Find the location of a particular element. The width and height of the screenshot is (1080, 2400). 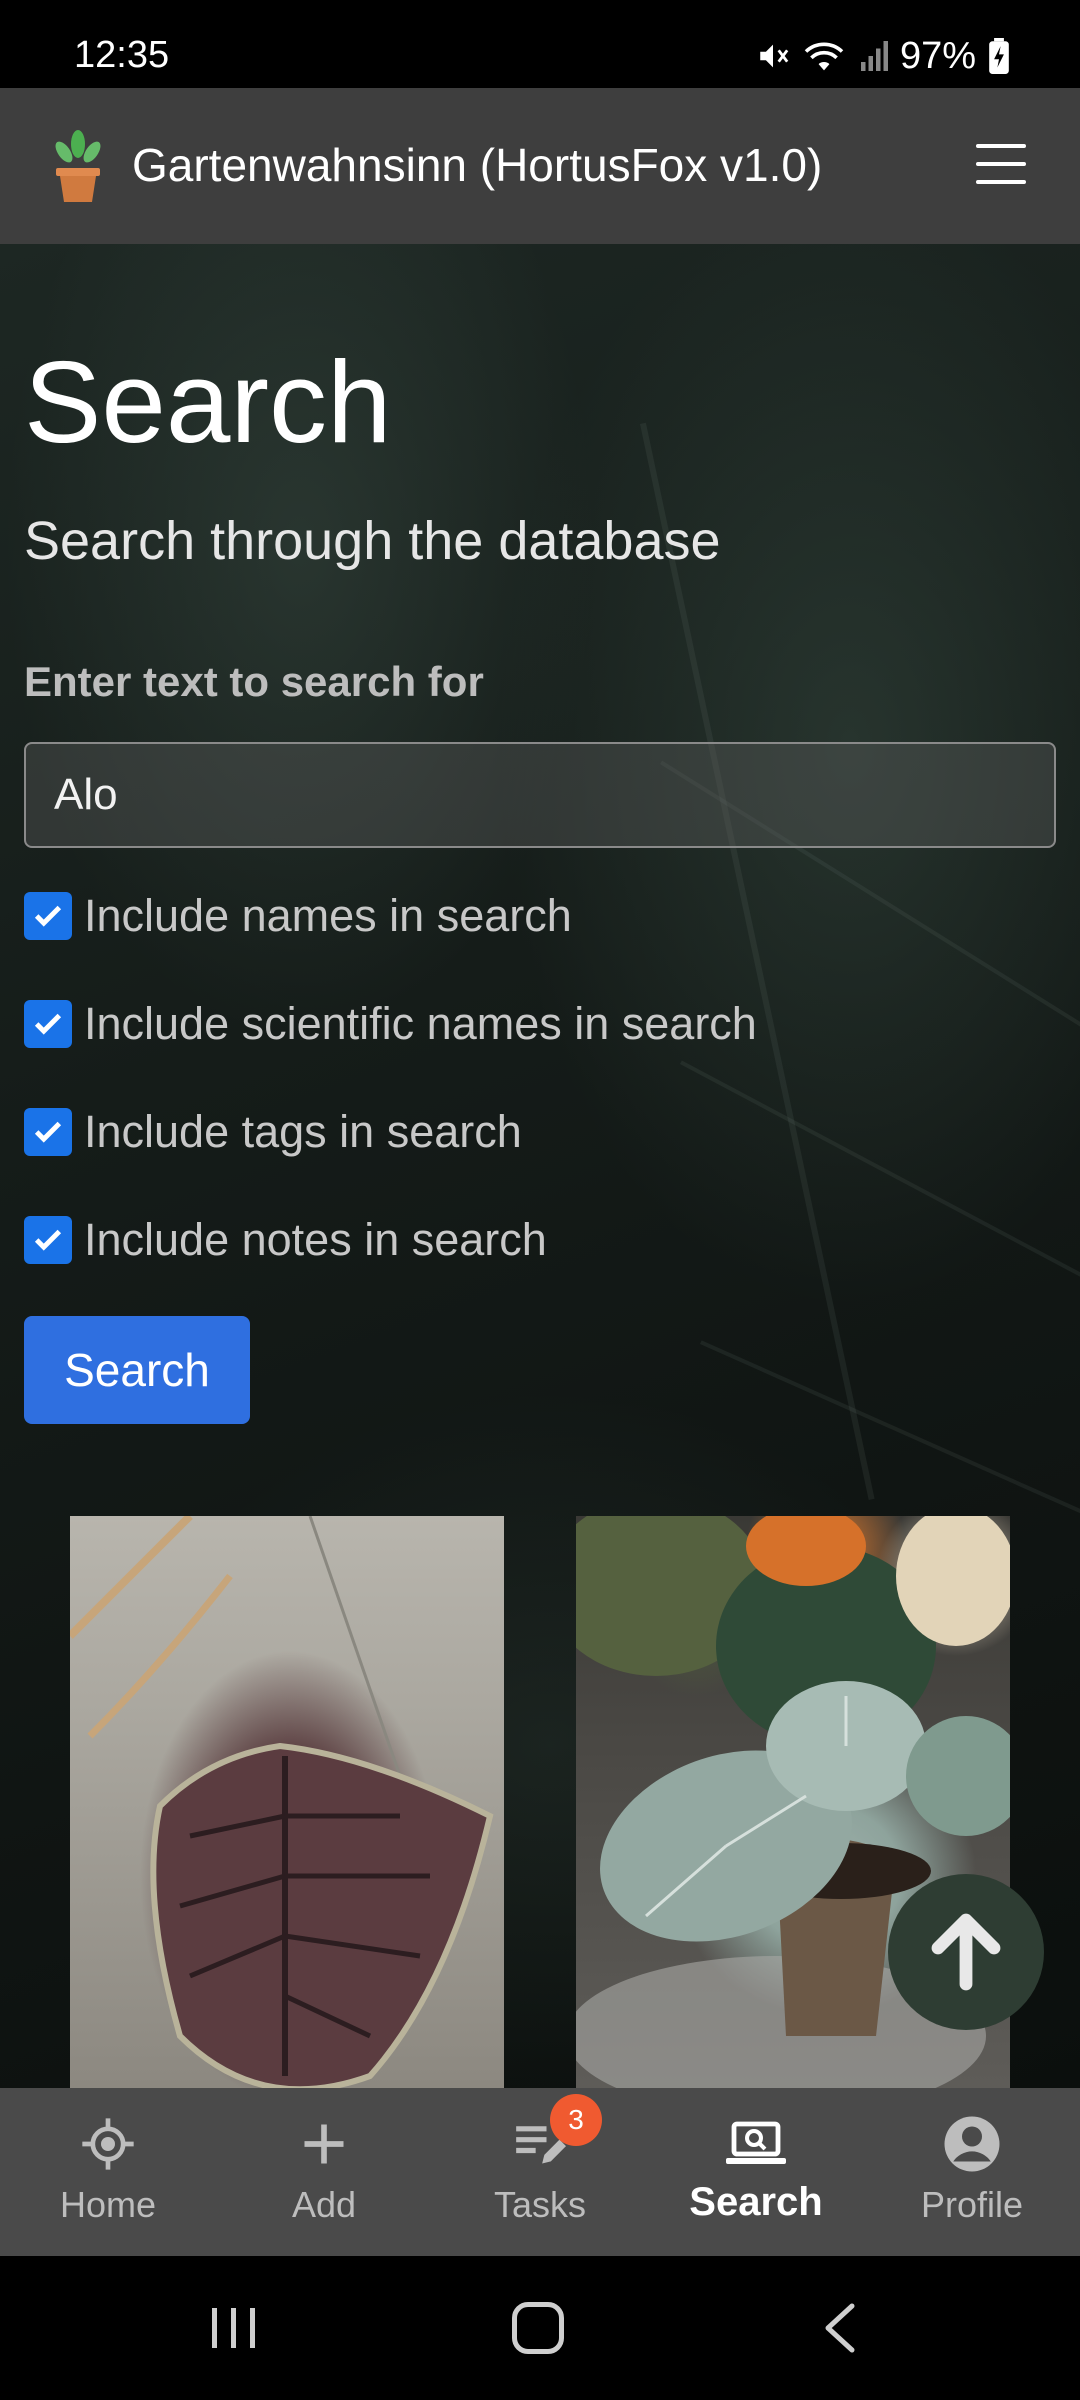

laptop-search-icon is located at coordinates (756, 2144).